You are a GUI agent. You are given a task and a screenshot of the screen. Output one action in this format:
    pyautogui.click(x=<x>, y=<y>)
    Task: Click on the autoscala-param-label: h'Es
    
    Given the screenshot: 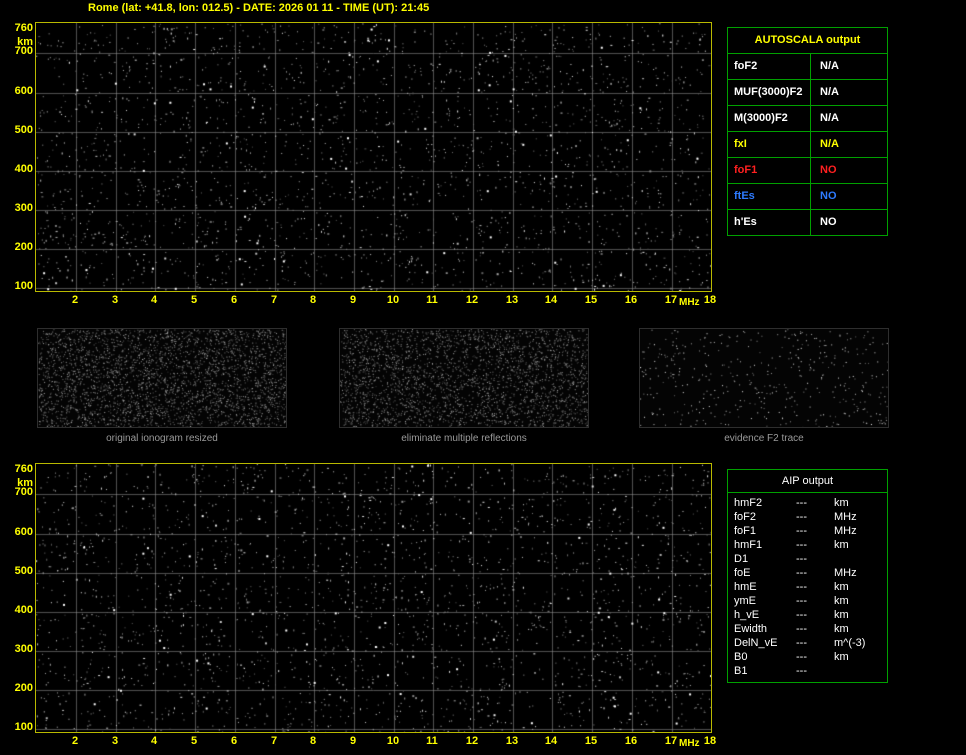 What is the action you would take?
    pyautogui.click(x=745, y=222)
    